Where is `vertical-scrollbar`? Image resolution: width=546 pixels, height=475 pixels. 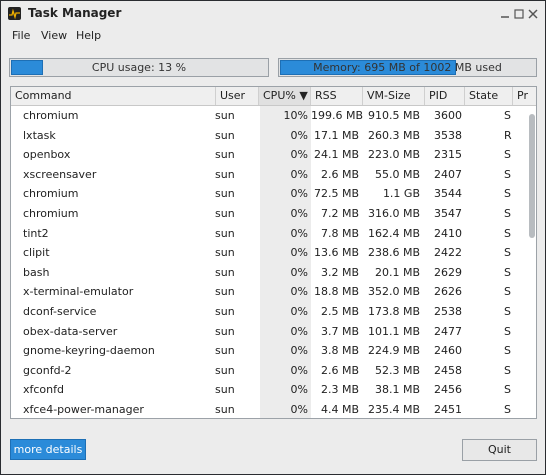 vertical-scrollbar is located at coordinates (532, 262).